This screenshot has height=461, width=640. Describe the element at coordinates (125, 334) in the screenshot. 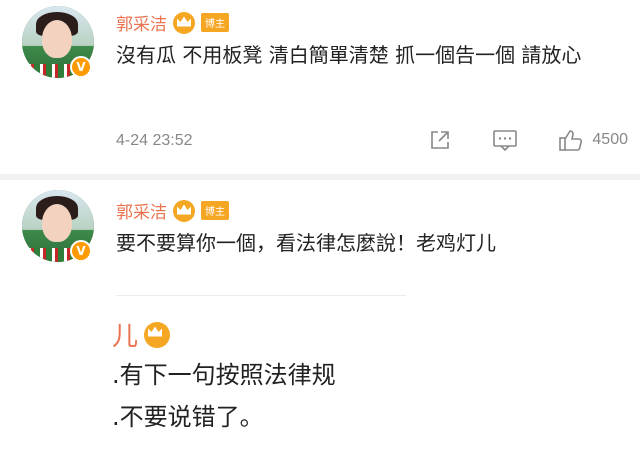

I see `reply-username: 儿` at that location.